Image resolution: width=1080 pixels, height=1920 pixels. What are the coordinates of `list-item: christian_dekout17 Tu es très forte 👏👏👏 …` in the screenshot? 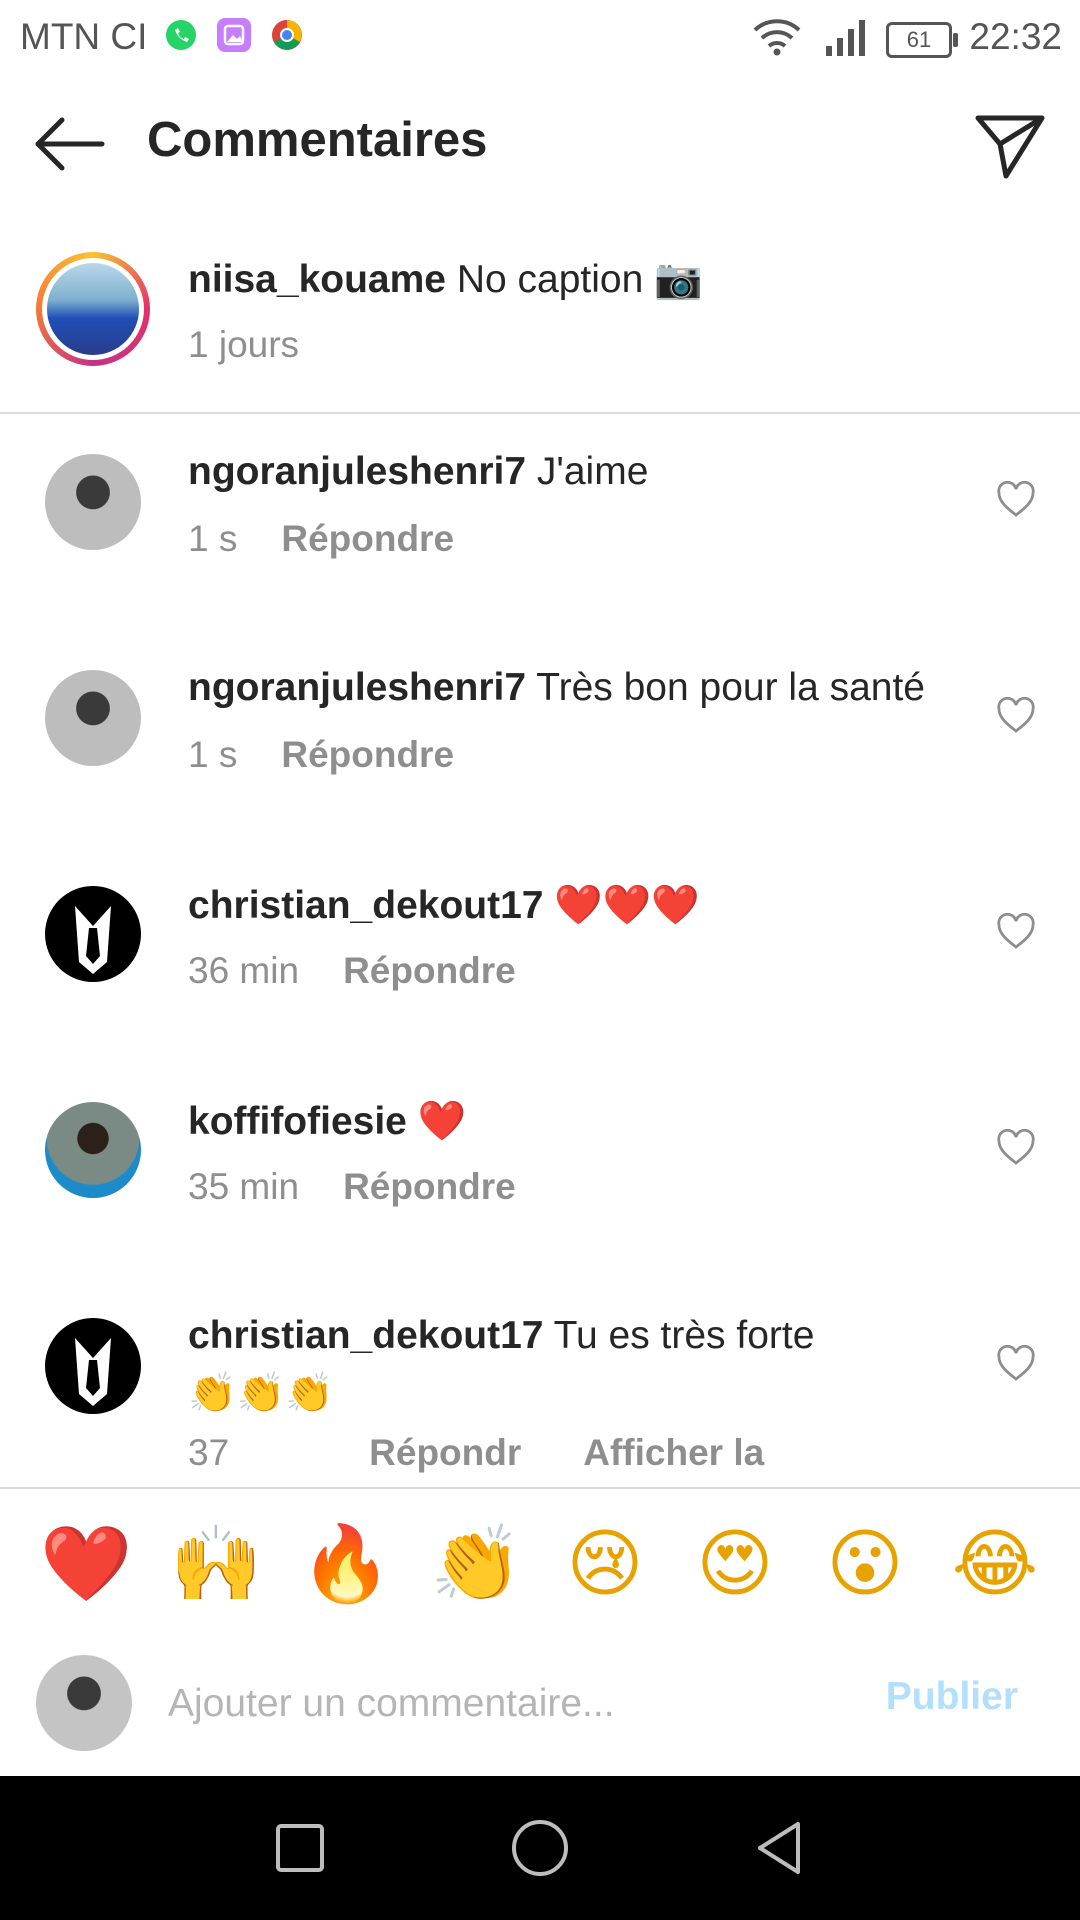 It's located at (540, 1382).